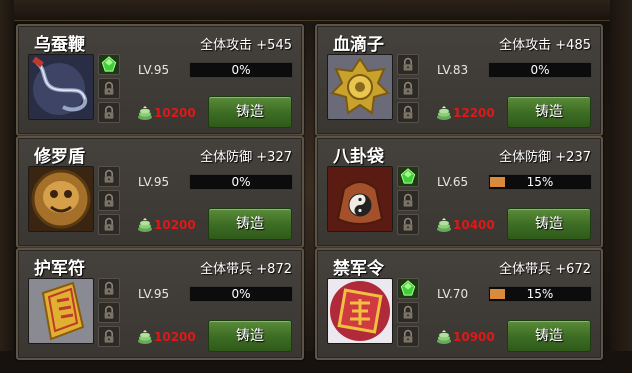 This screenshot has height=373, width=632. I want to click on equipment-card-xuedizi: 血滴子 全体攻击 +485 LV.83 0% 12200 铸造, so click(459, 80).